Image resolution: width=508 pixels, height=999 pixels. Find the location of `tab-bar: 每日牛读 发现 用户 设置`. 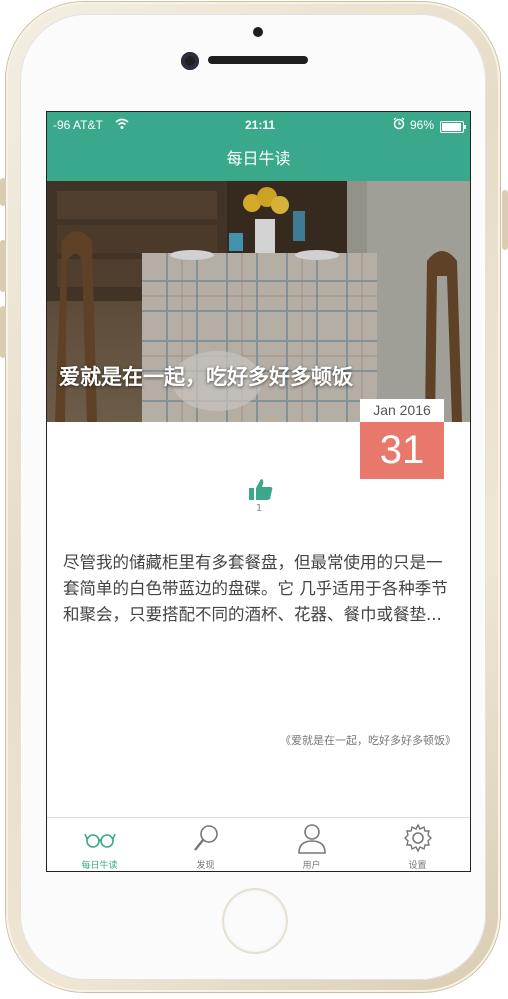

tab-bar: 每日牛读 发现 用户 设置 is located at coordinates (258, 844).